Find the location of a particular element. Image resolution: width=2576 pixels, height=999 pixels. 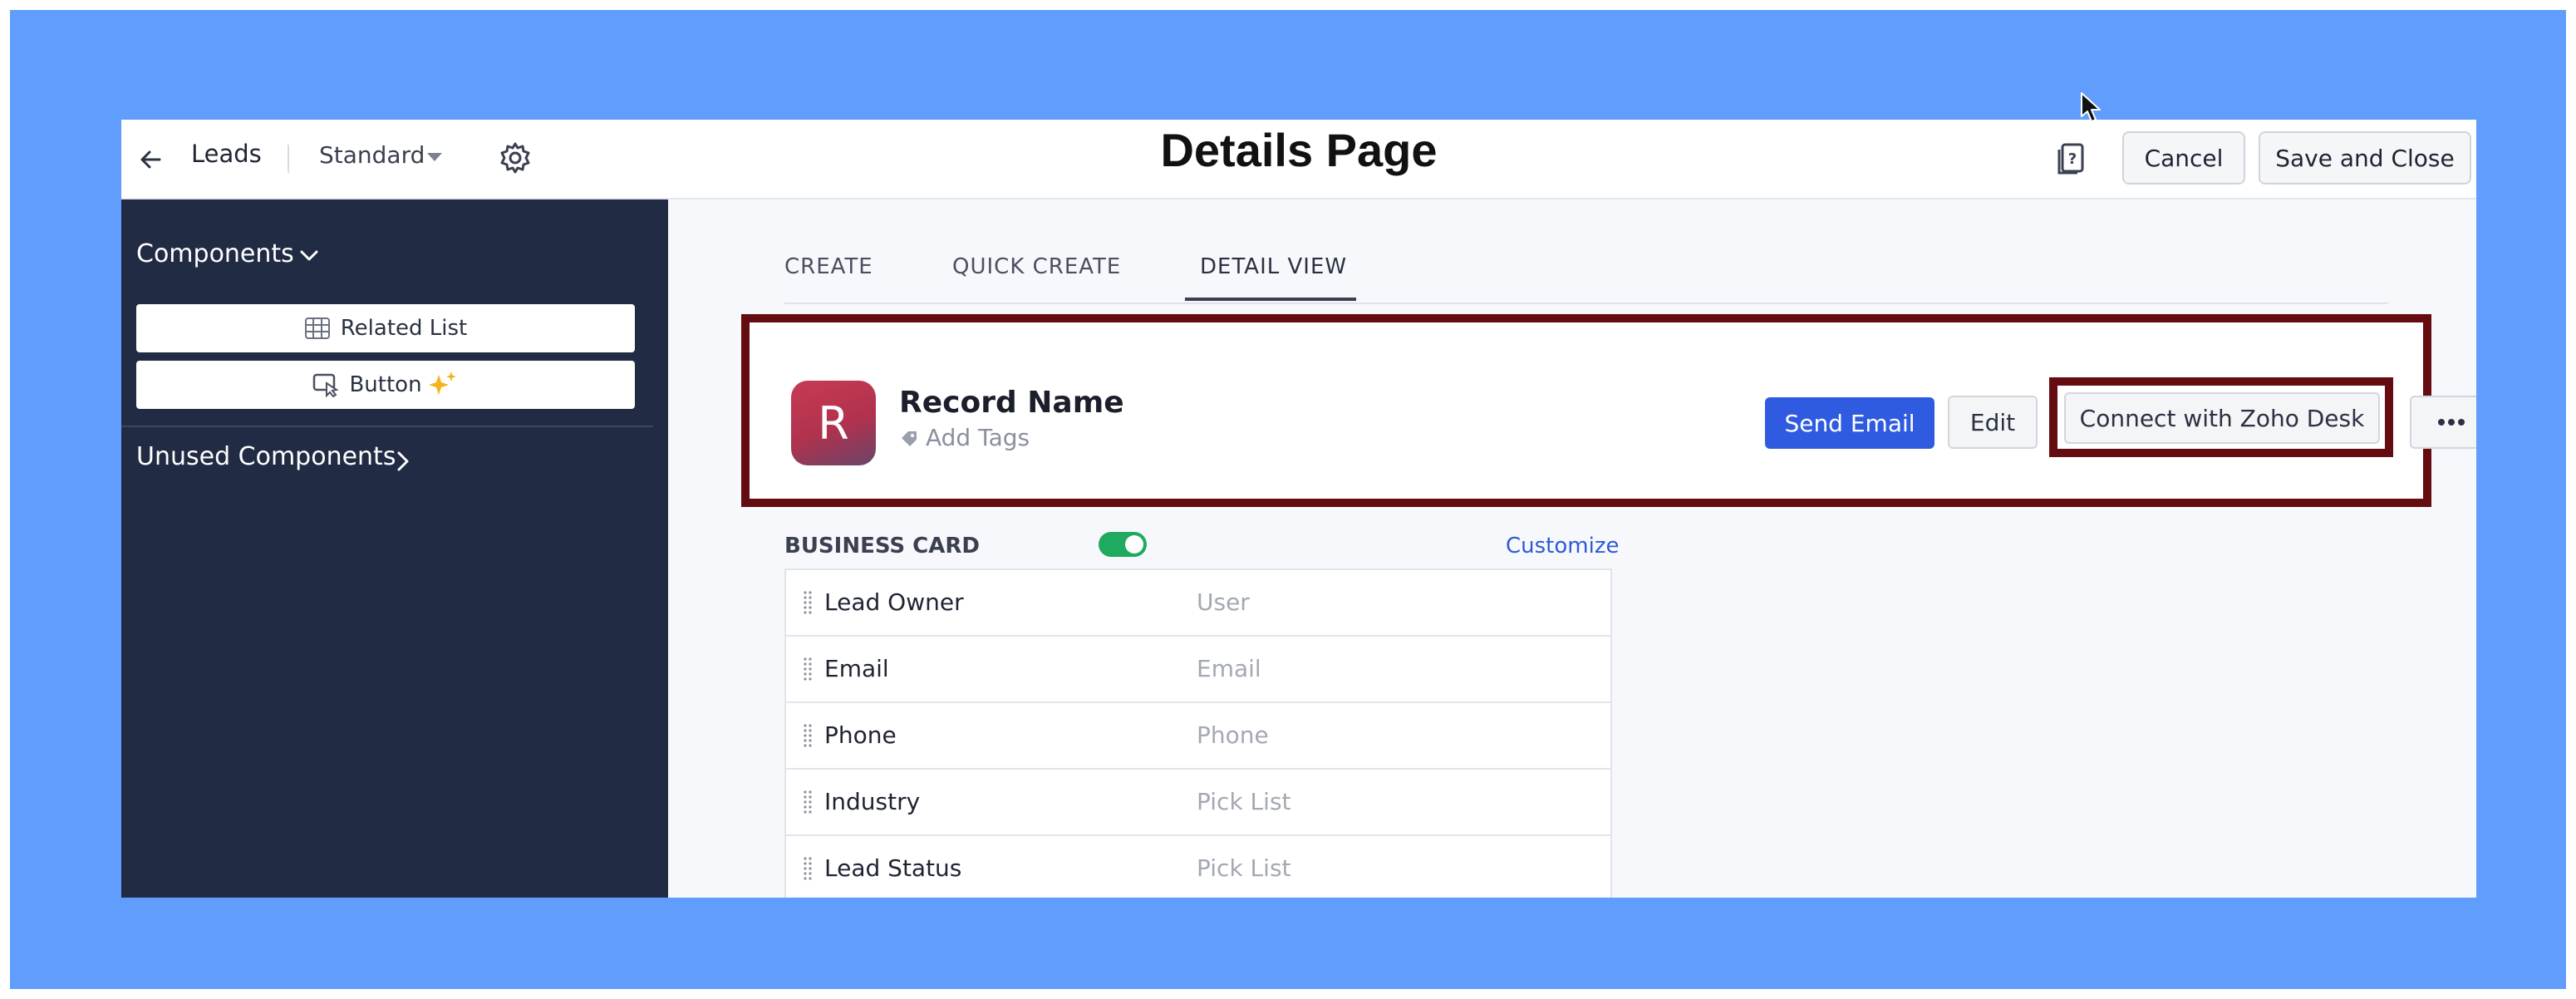

field-row: Phone Phone is located at coordinates (1198, 736).